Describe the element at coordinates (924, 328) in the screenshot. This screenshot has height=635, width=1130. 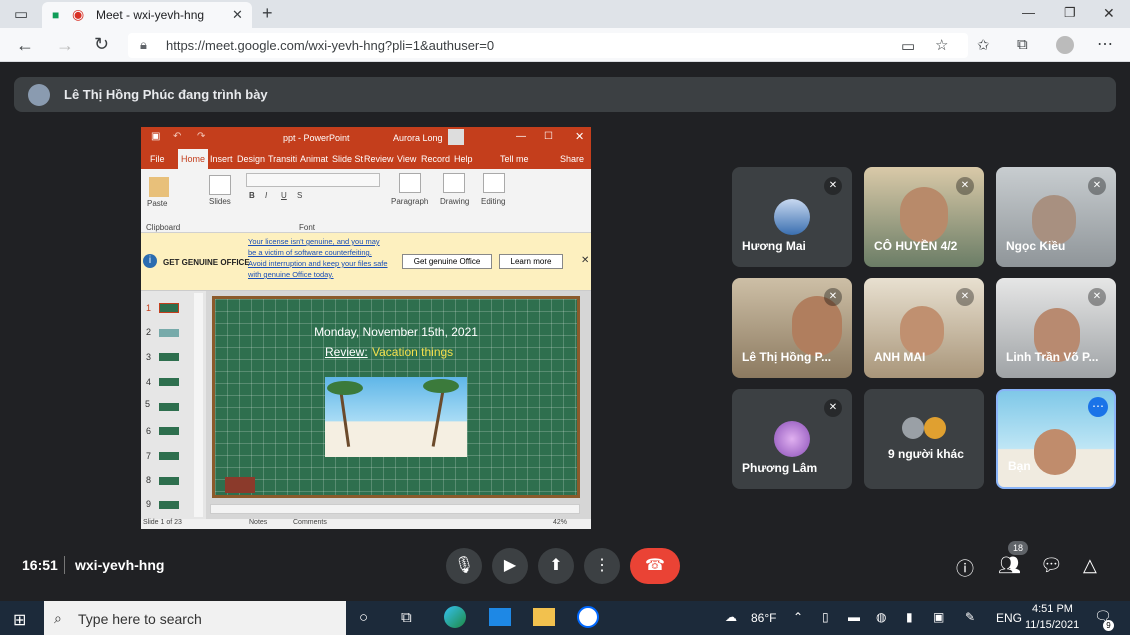
I see `participant-tile: ✕ ANH MAI` at that location.